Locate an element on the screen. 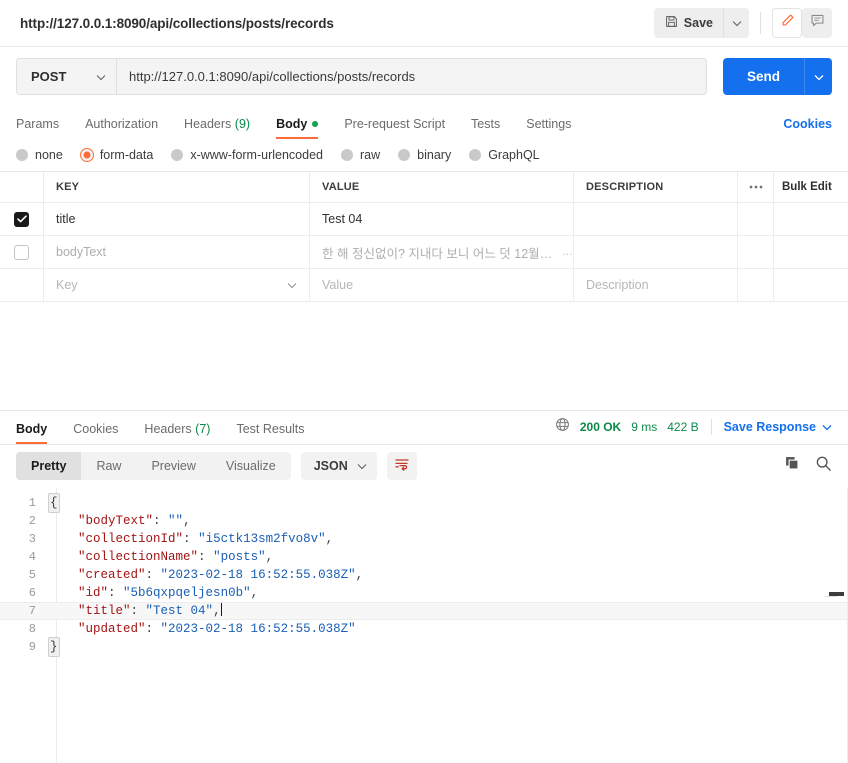  checkbox-unchecked-icon is located at coordinates (21, 252).